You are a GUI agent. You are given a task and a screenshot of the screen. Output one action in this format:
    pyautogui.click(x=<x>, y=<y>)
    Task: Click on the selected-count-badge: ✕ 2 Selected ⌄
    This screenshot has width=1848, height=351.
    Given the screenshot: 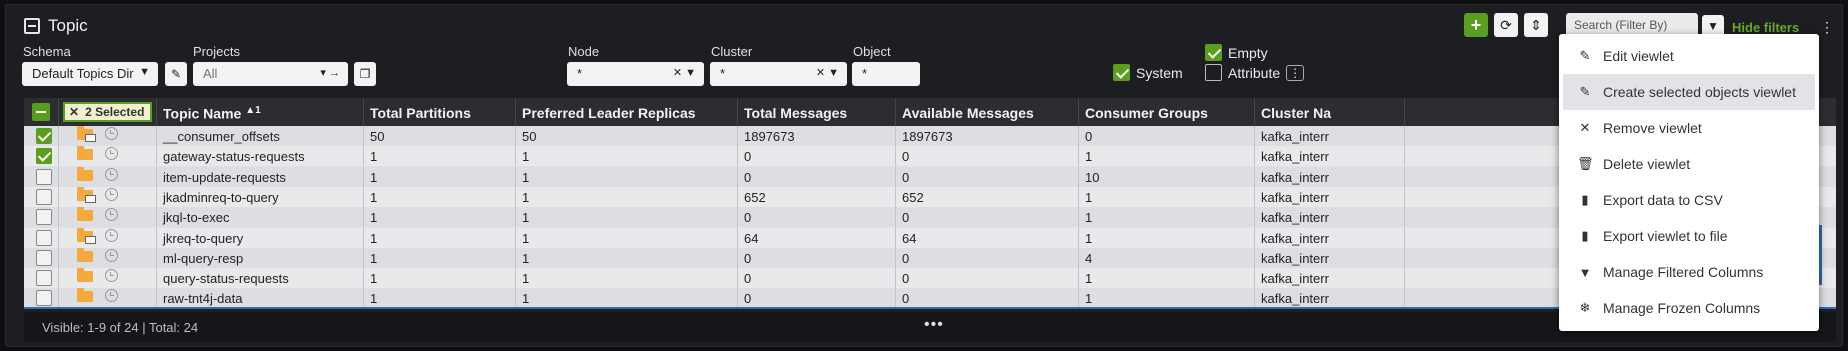 What is the action you would take?
    pyautogui.click(x=109, y=112)
    